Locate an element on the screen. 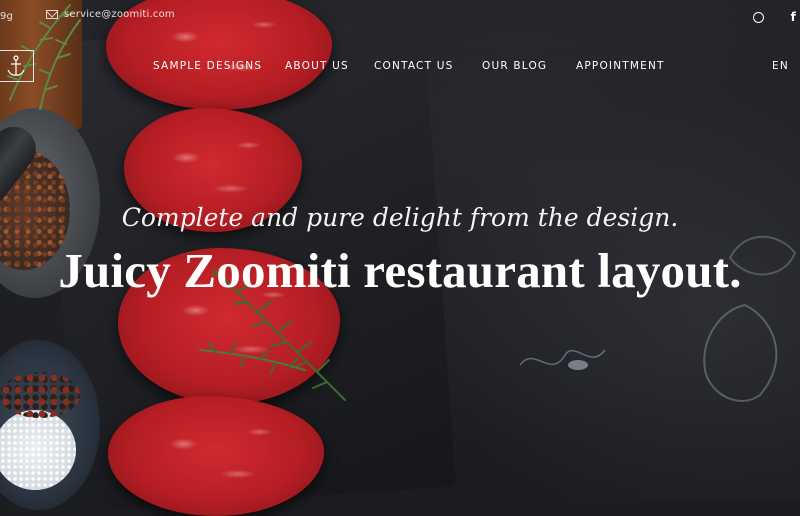 The width and height of the screenshot is (800, 516). facebook-icon: f is located at coordinates (793, 17).